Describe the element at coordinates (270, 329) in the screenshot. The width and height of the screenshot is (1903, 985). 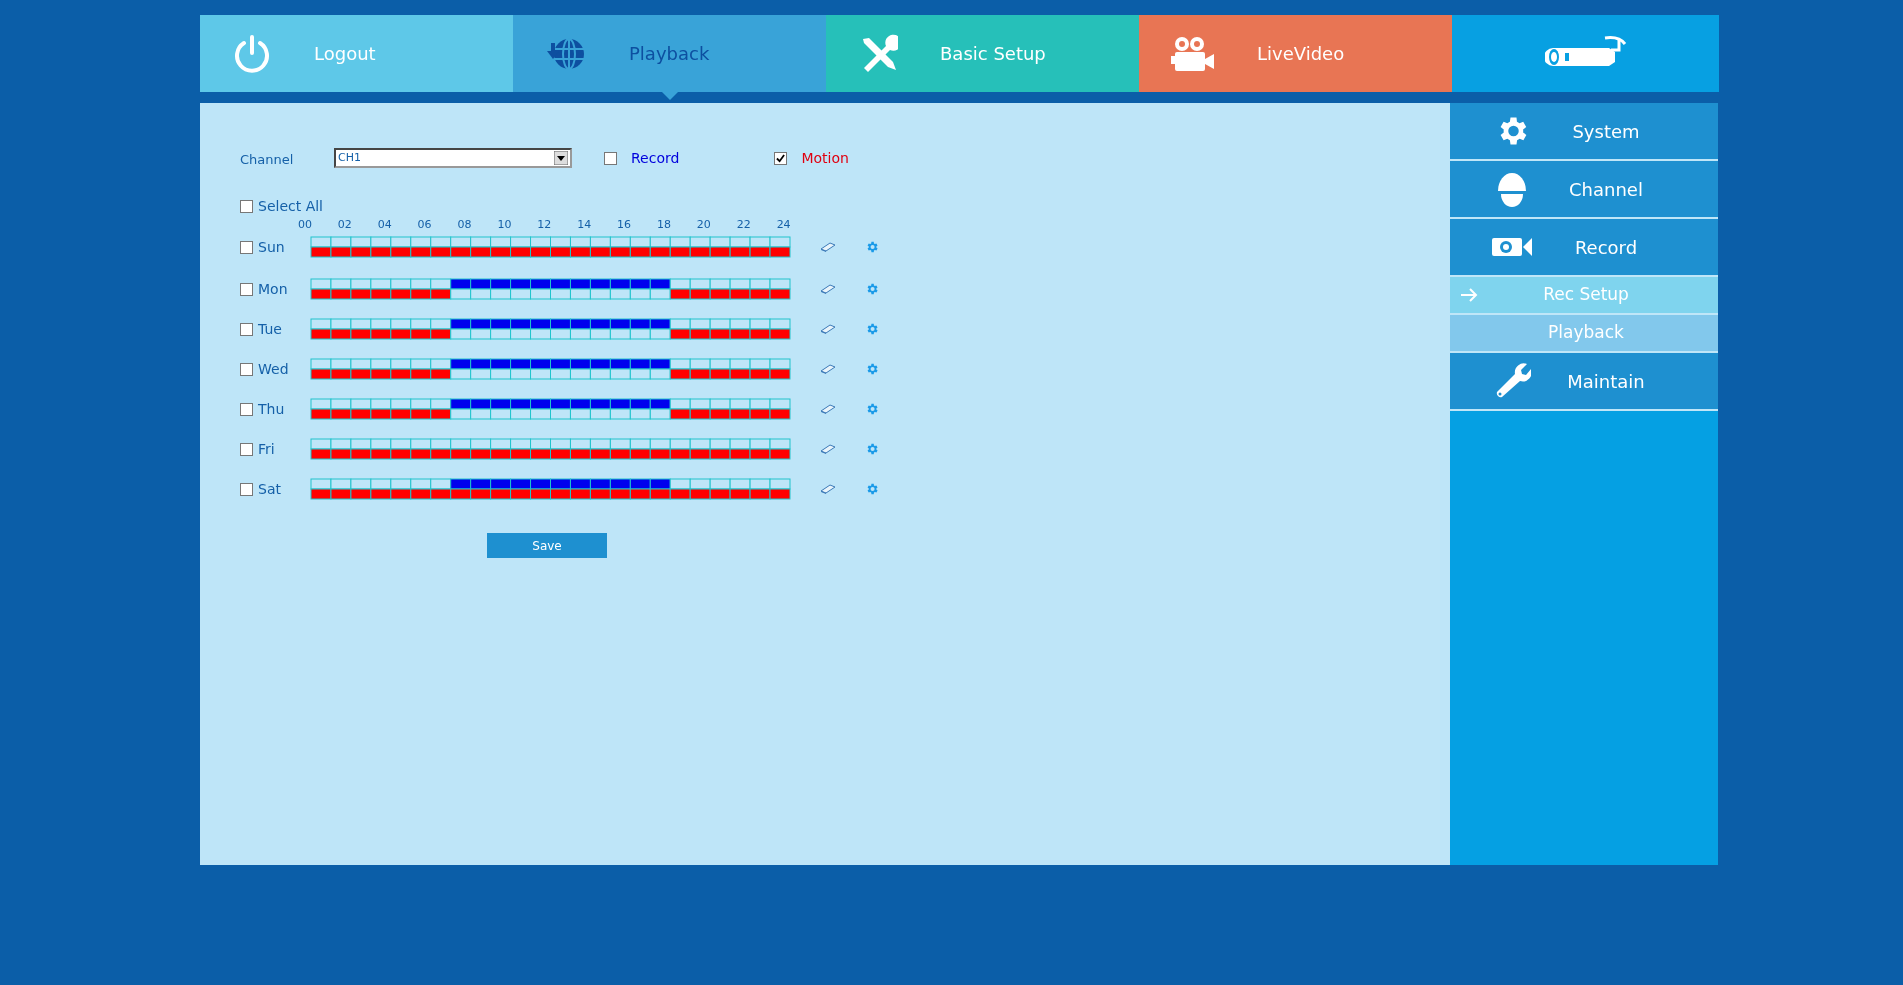
I see `day-label: Tue` at that location.